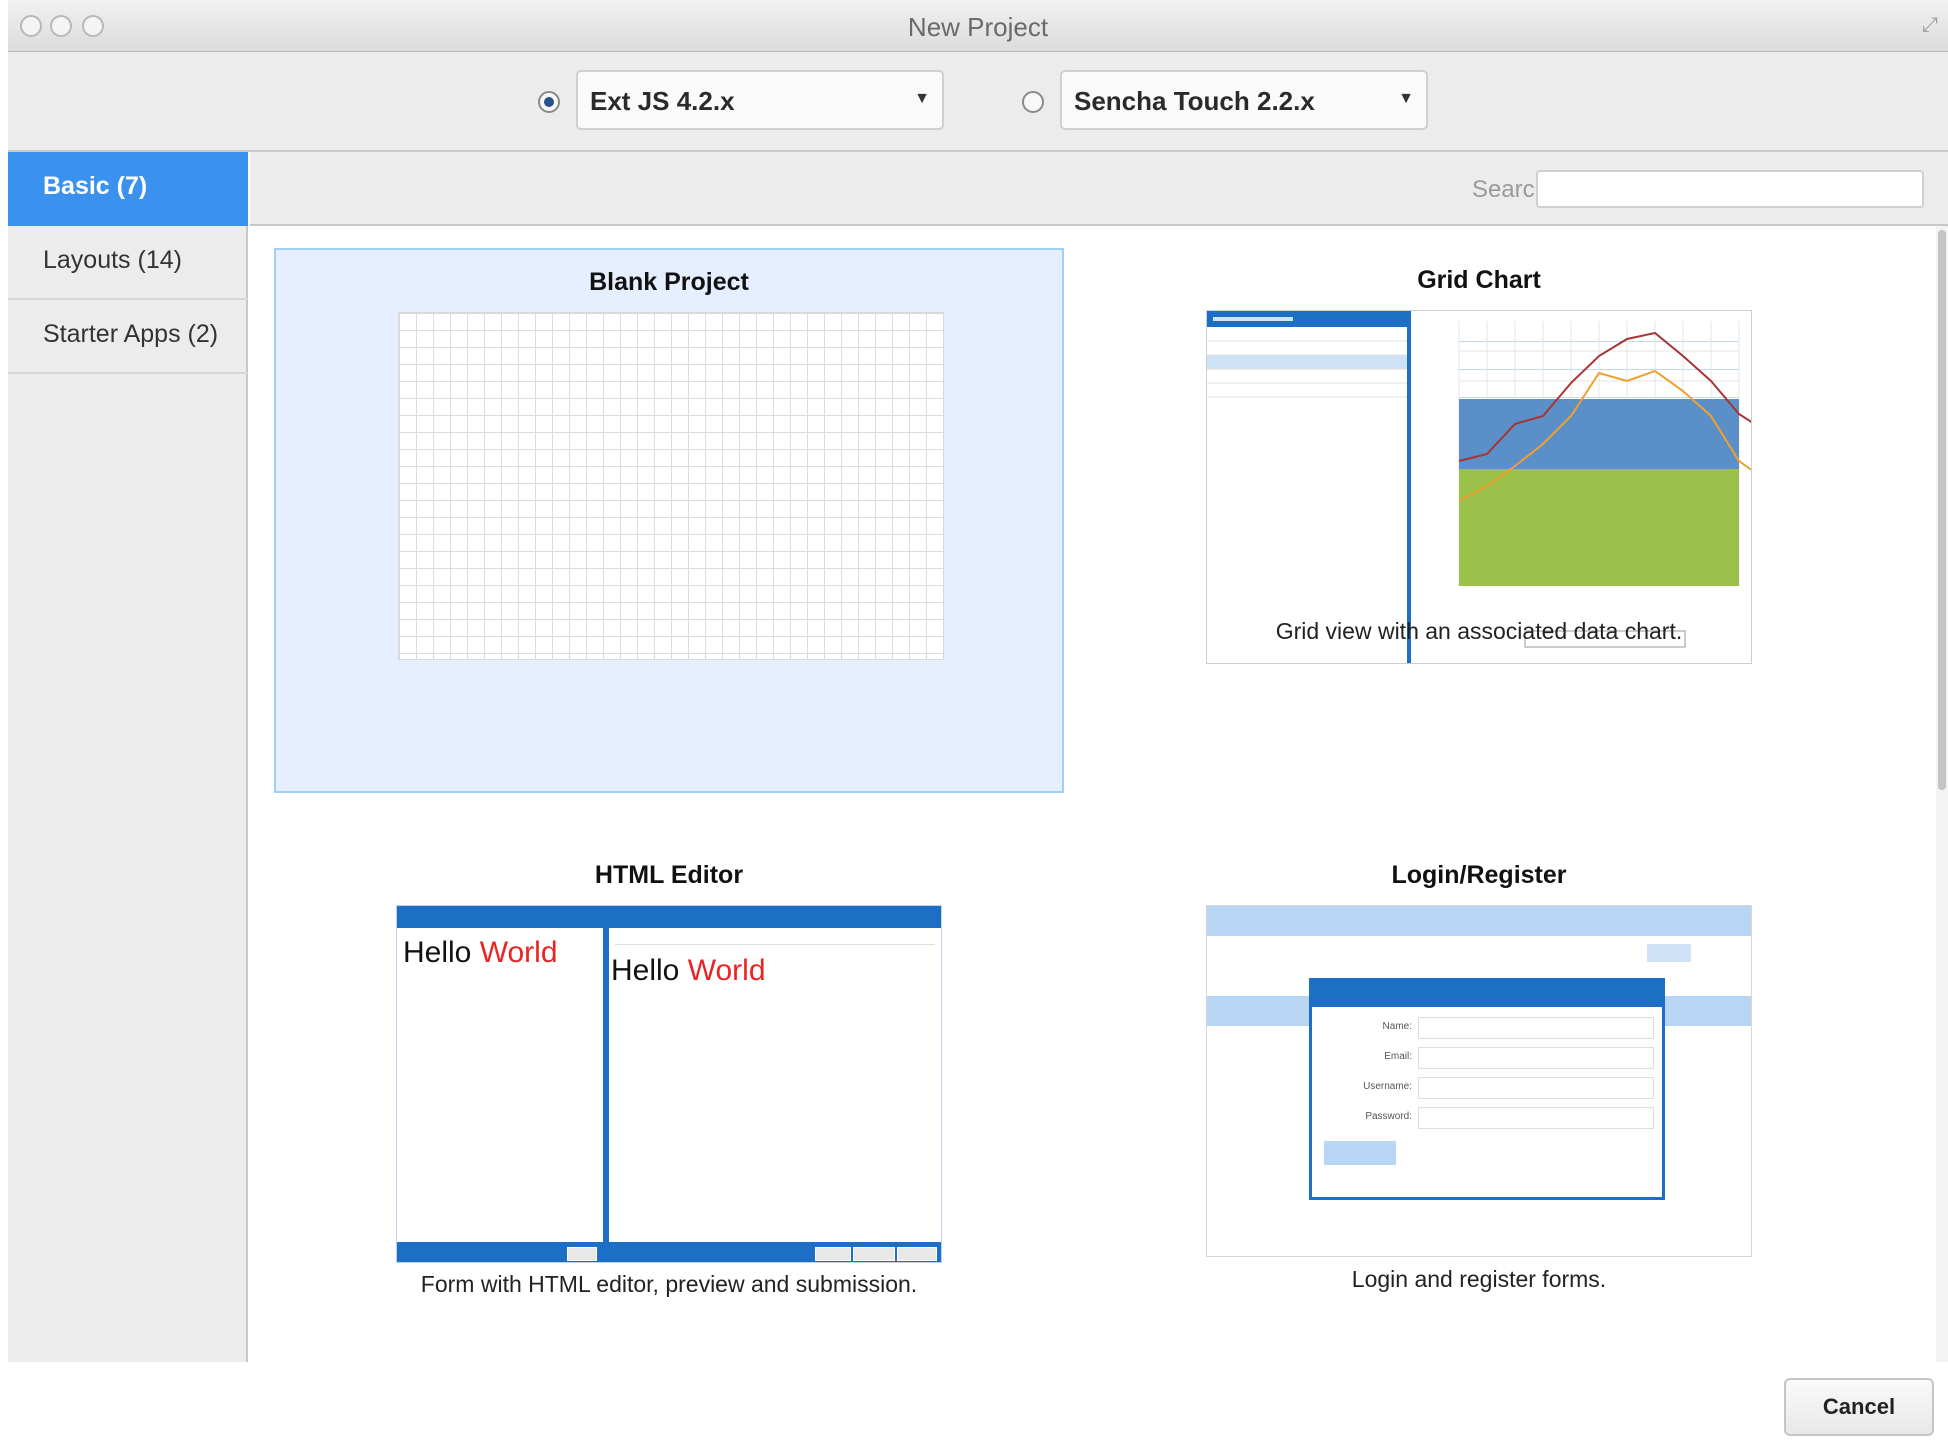  What do you see at coordinates (978, 102) in the screenshot?
I see `framework-toolbar: Ext JS 4.2.x ▼ Sencha Touch 2.2.x ▼` at bounding box center [978, 102].